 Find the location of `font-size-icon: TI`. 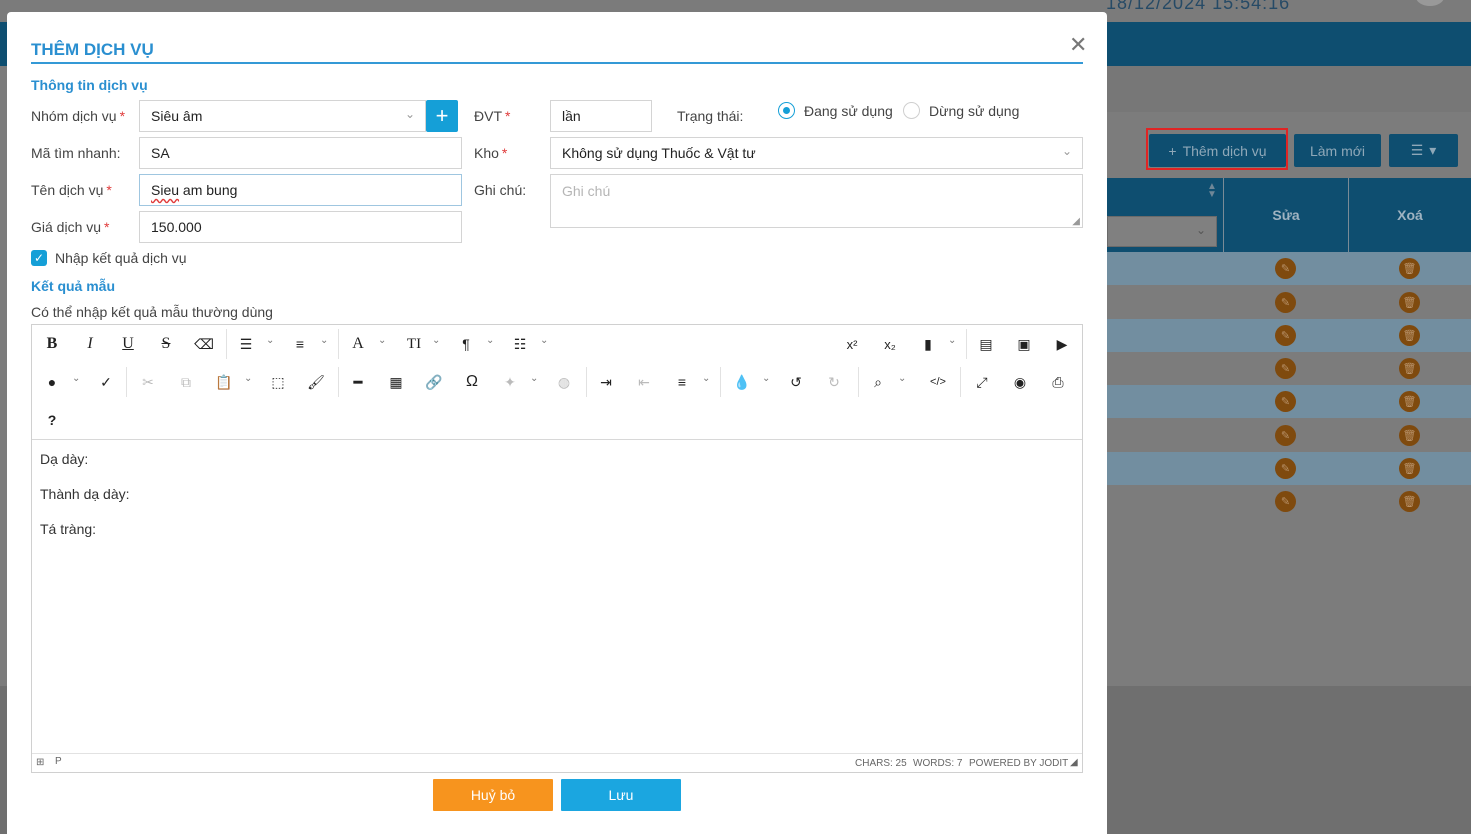

font-size-icon: TI is located at coordinates (414, 344).